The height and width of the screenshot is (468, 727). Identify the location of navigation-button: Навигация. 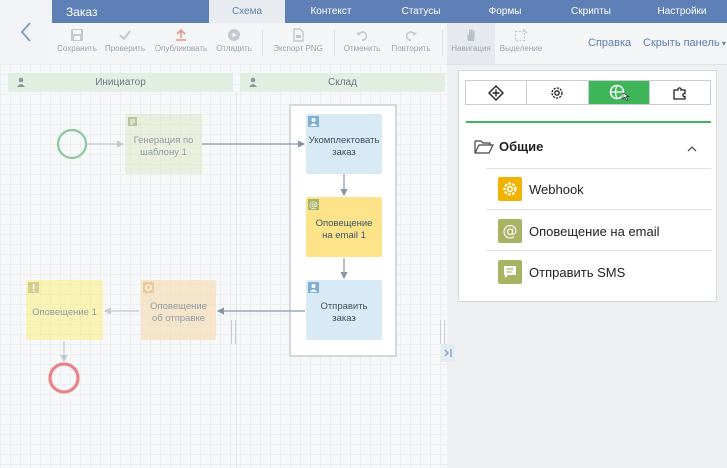
(471, 43).